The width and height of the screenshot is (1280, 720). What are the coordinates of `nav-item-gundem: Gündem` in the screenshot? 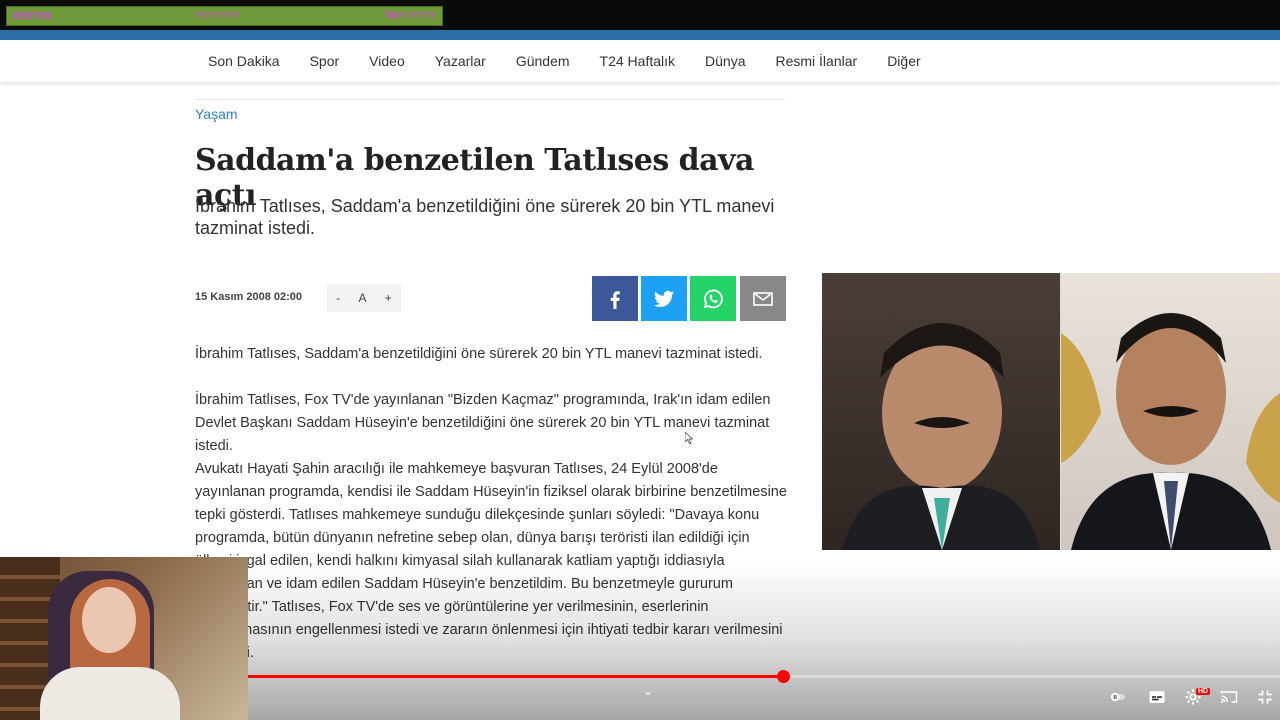 It's located at (543, 61).